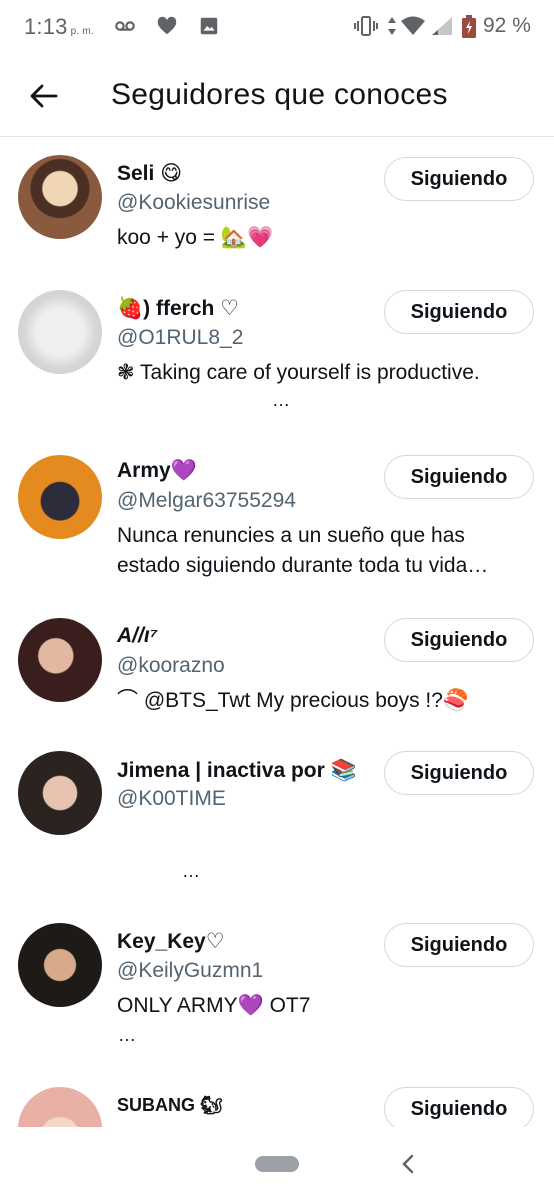  I want to click on heart-icon, so click(167, 25).